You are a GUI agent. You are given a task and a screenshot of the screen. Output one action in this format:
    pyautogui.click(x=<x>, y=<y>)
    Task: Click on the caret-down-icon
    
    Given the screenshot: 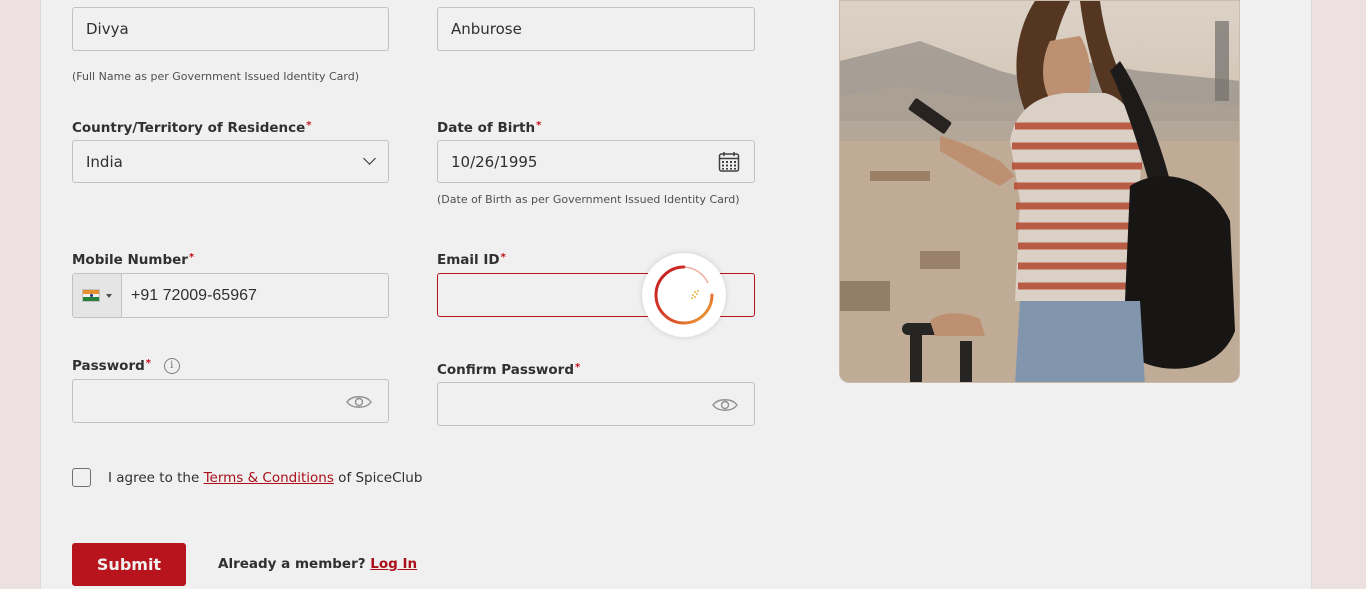 What is the action you would take?
    pyautogui.click(x=109, y=295)
    